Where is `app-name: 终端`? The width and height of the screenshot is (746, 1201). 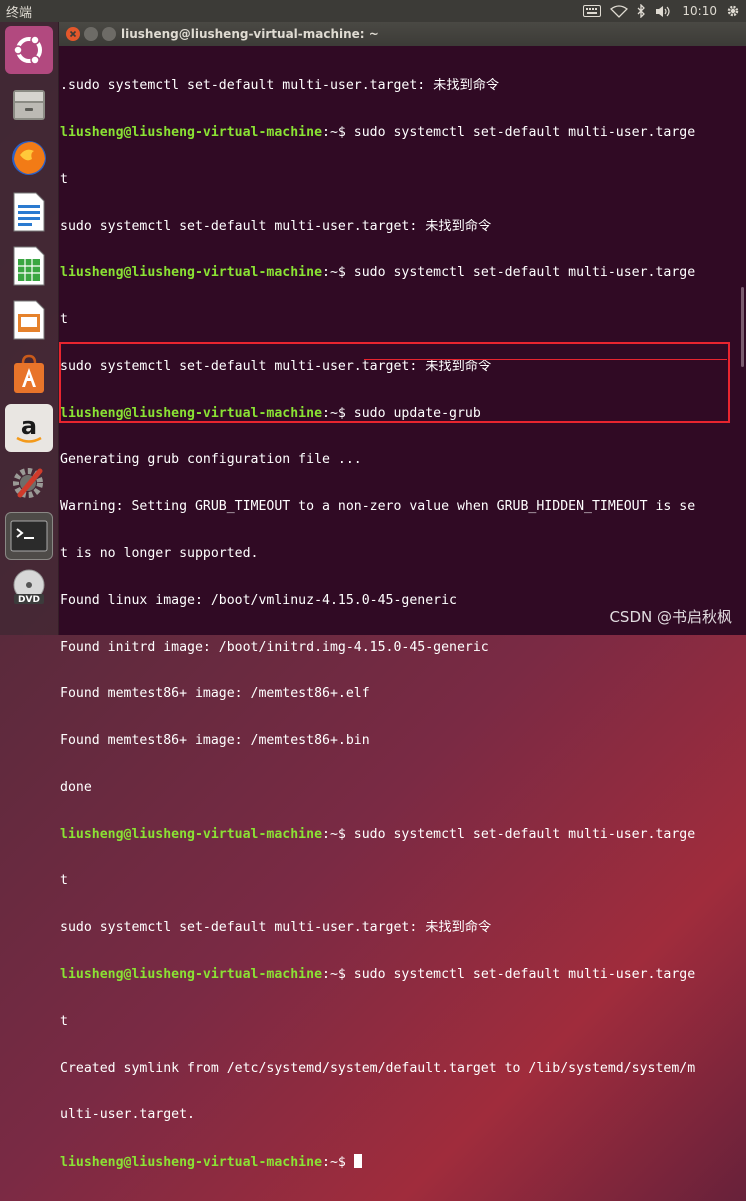 app-name: 终端 is located at coordinates (19, 13).